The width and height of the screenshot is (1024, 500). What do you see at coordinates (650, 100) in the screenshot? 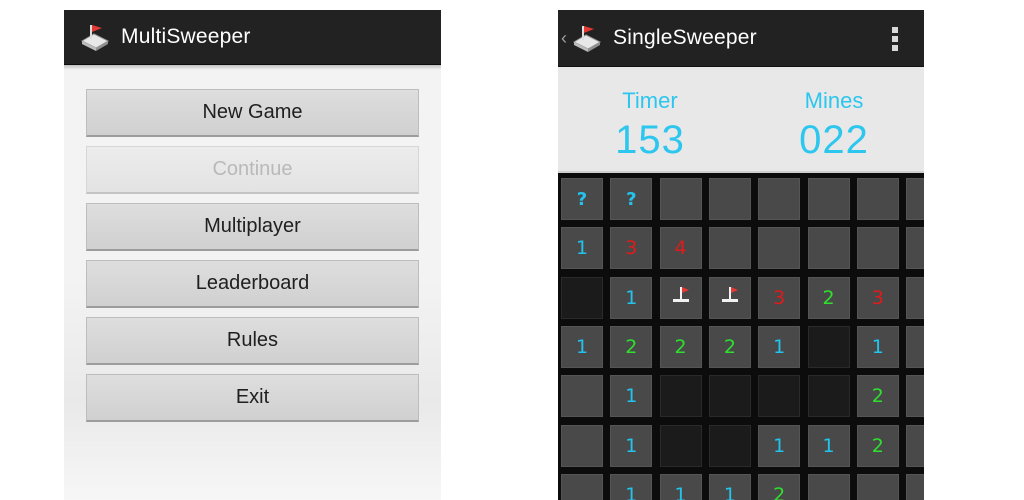
I see `timer-label: Timer` at bounding box center [650, 100].